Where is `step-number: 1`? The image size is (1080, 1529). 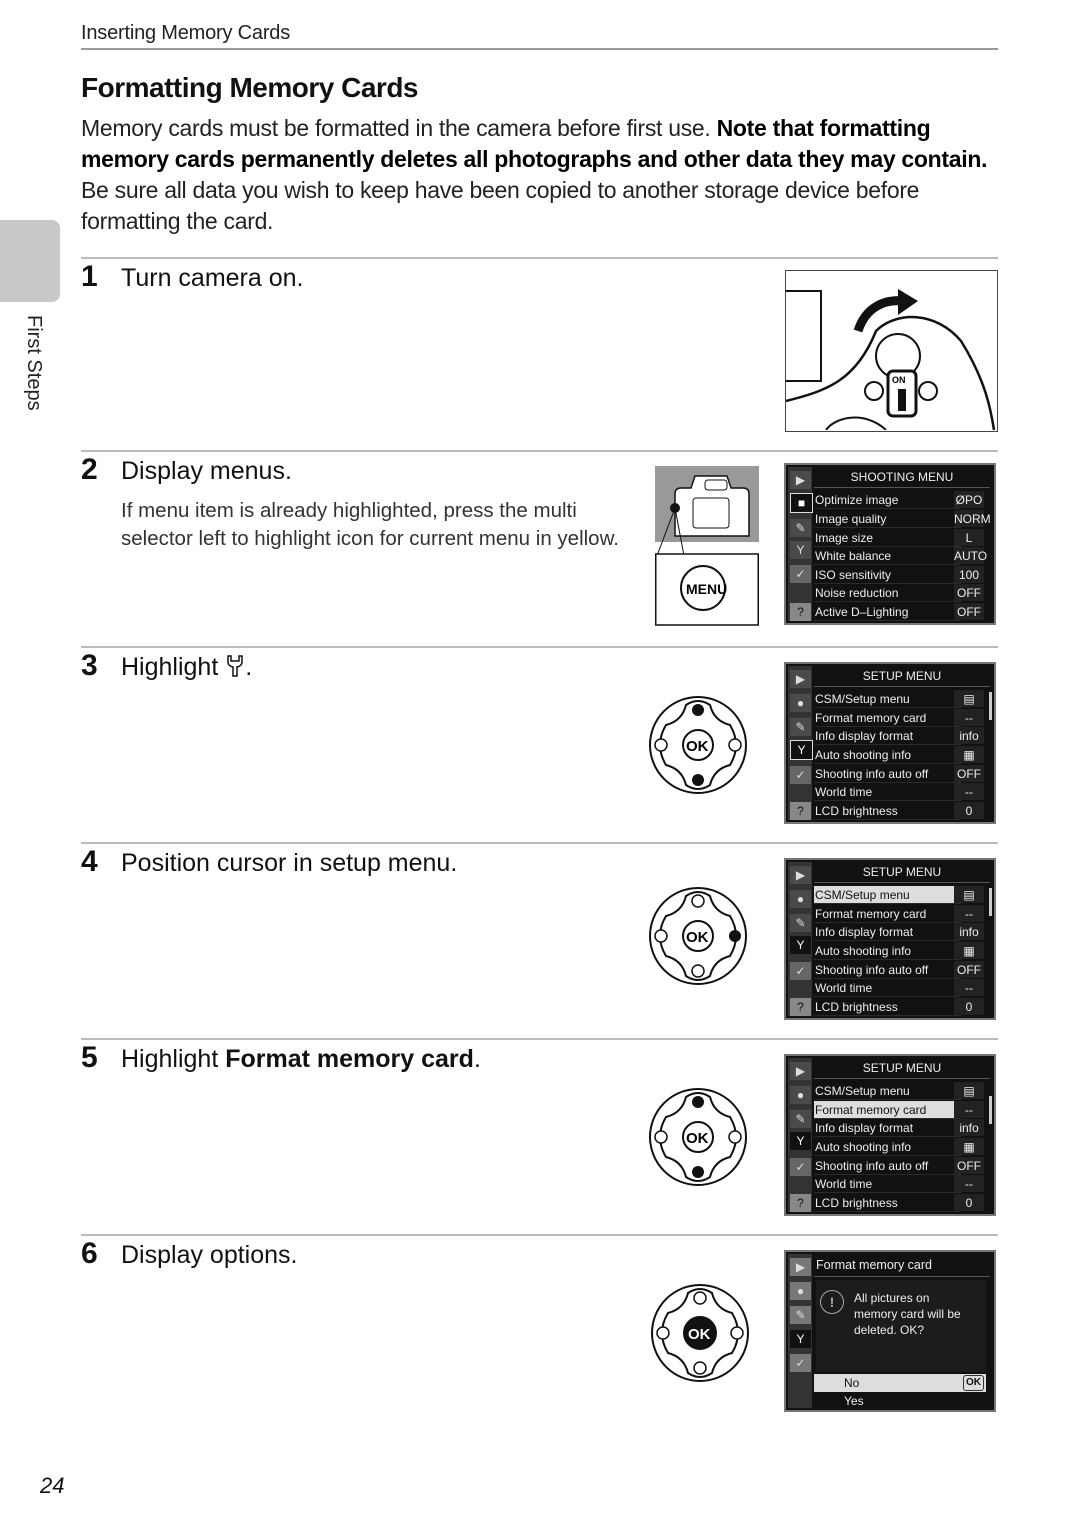 step-number: 1 is located at coordinates (89, 276).